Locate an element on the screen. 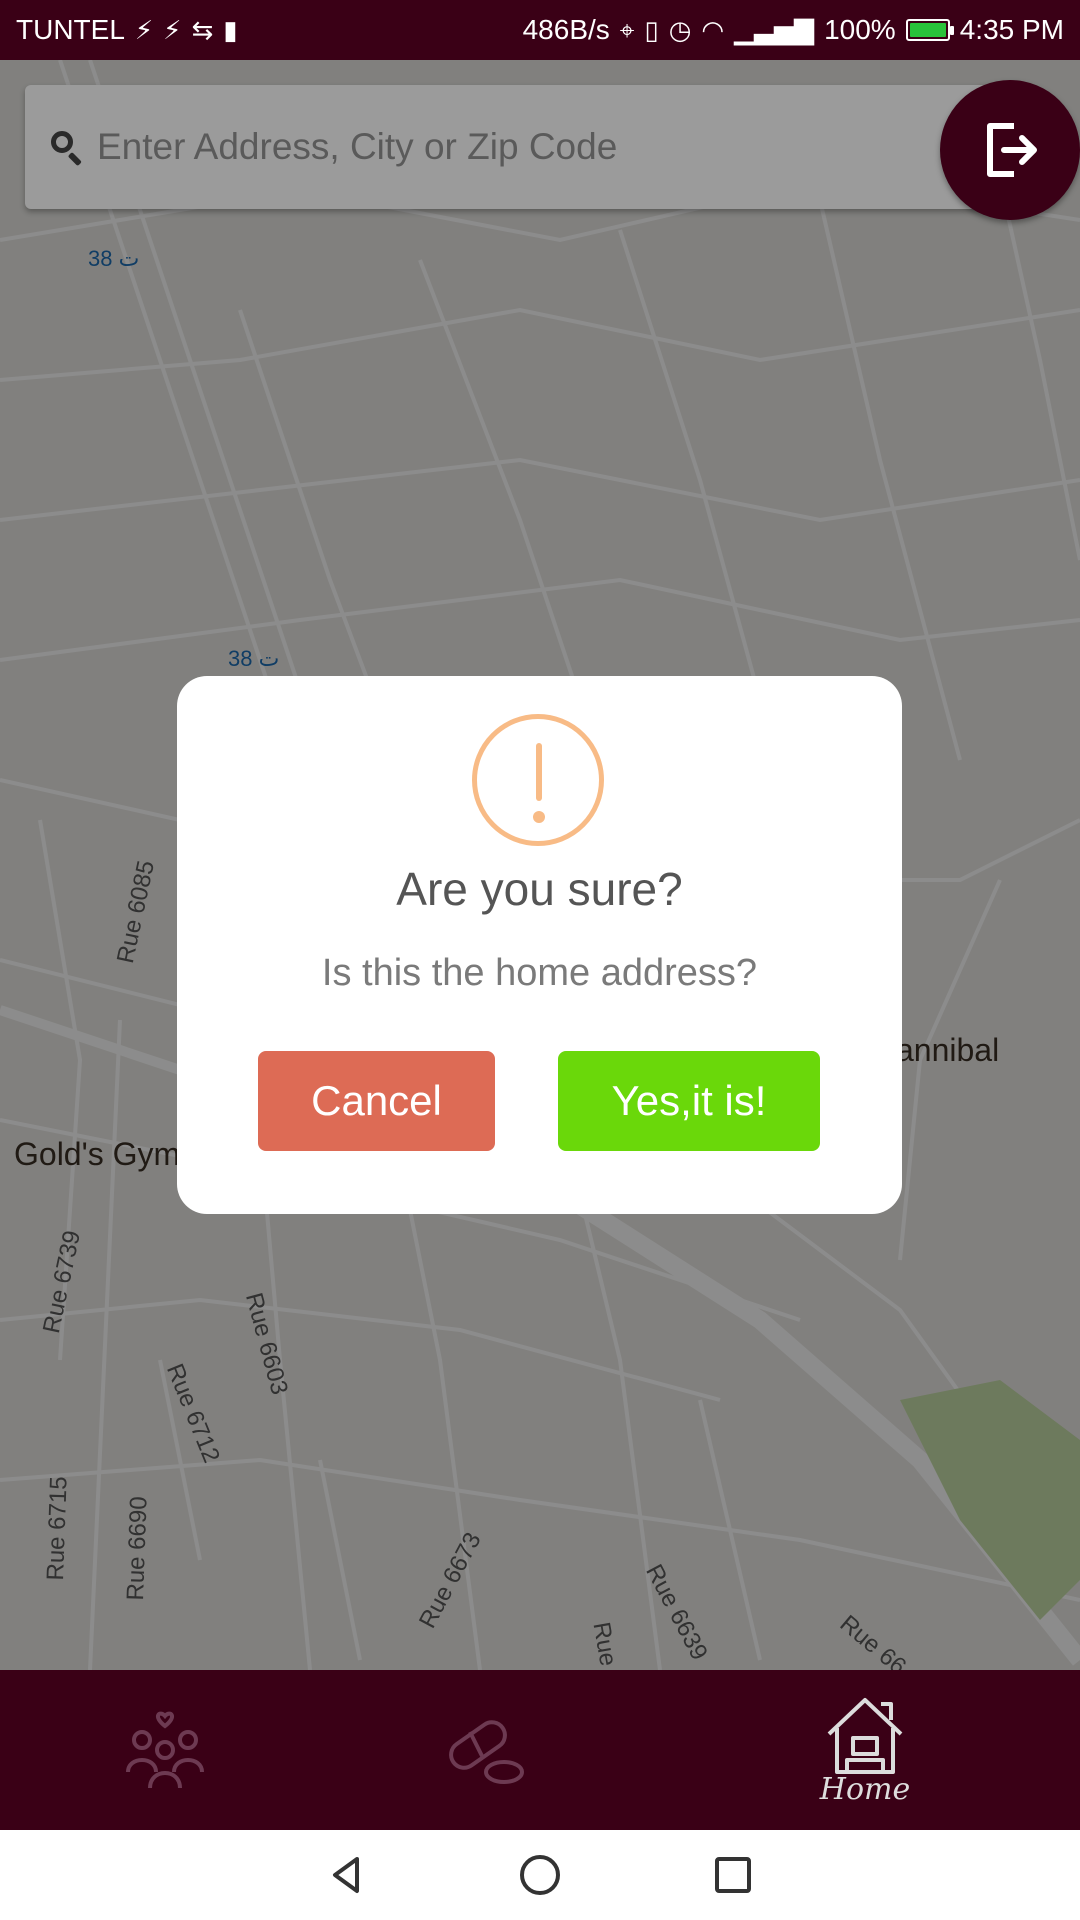 This screenshot has height=1920, width=1080. confirm-button: Yes,it is! is located at coordinates (689, 1101).